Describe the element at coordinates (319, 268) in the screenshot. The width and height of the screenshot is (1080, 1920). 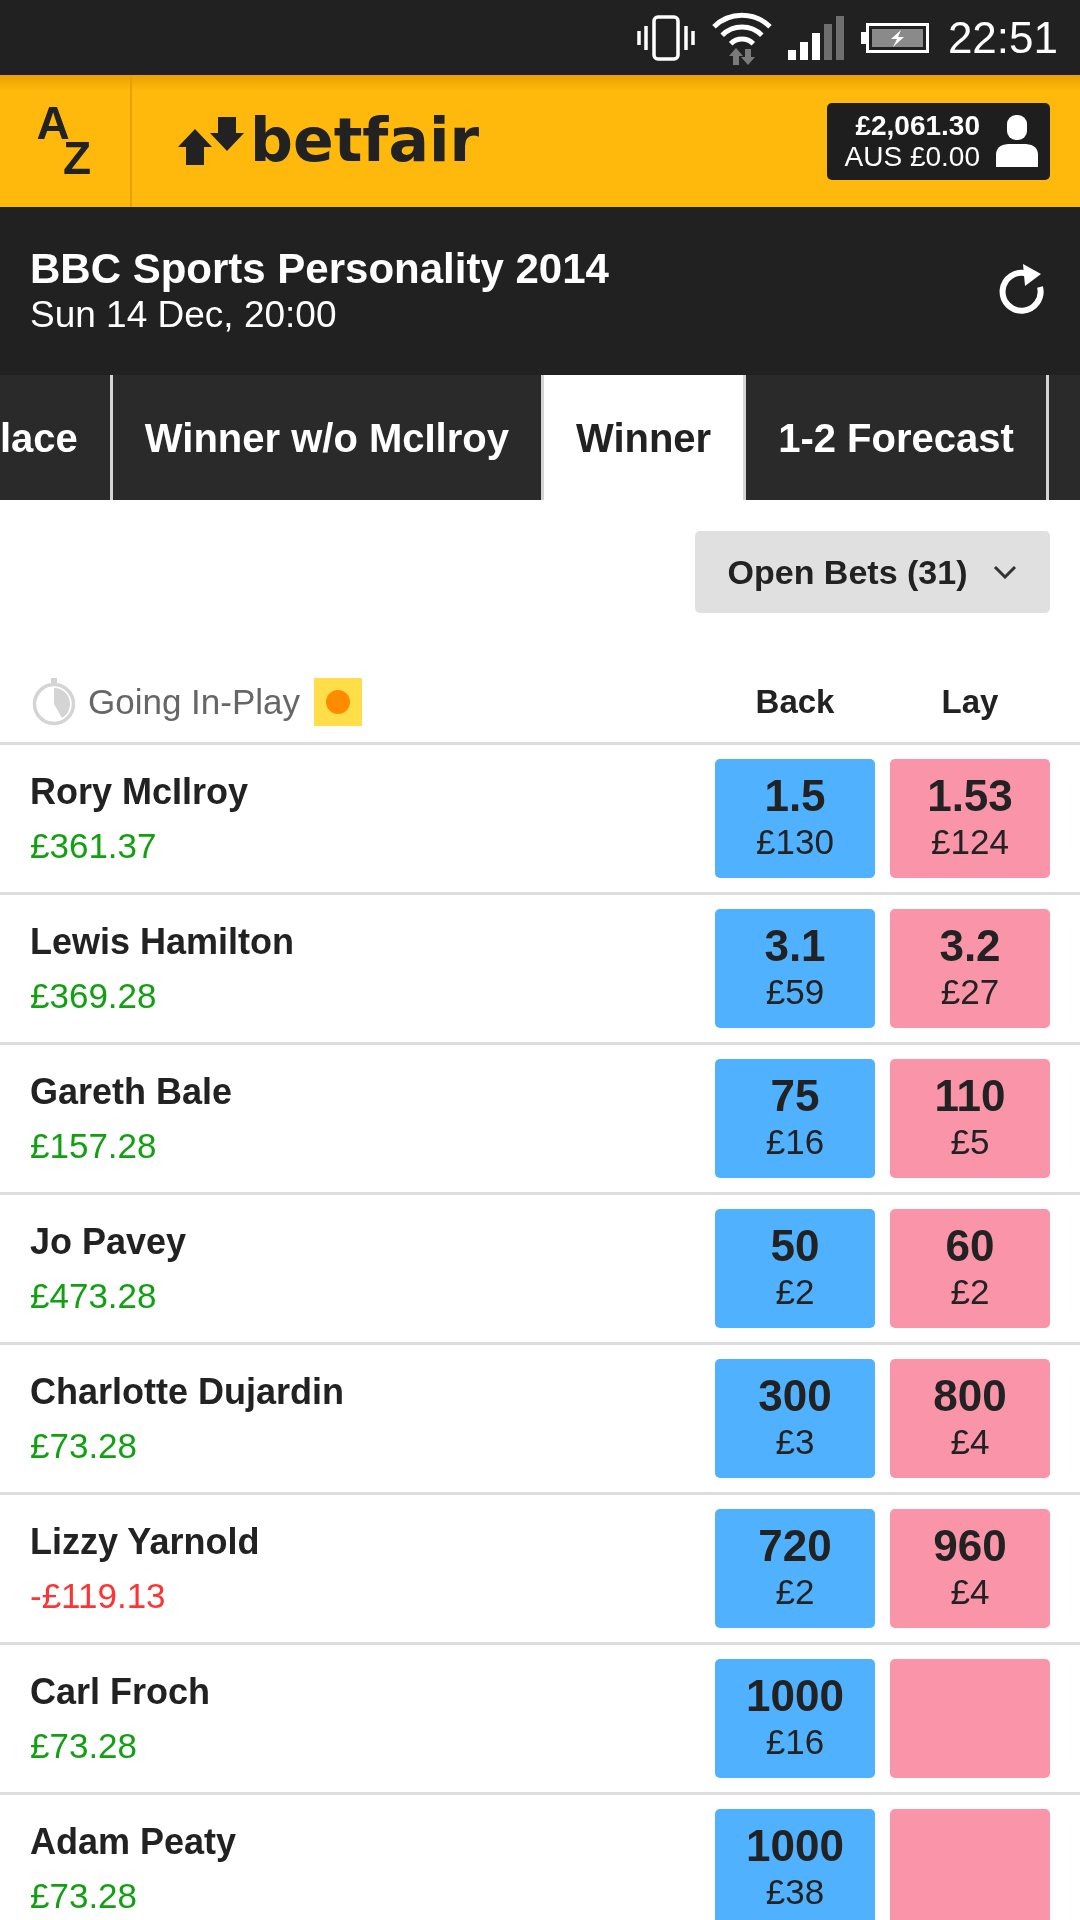
I see `event-title: BBC Sports Personality 2014` at that location.